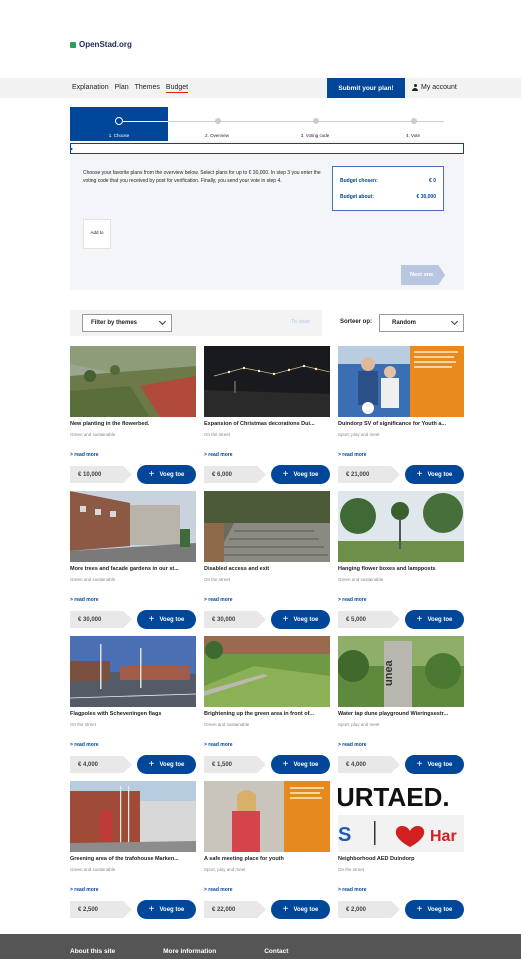 The width and height of the screenshot is (521, 959). Describe the element at coordinates (401, 816) in the screenshot. I see `plan-image: URTAED. S Har` at that location.